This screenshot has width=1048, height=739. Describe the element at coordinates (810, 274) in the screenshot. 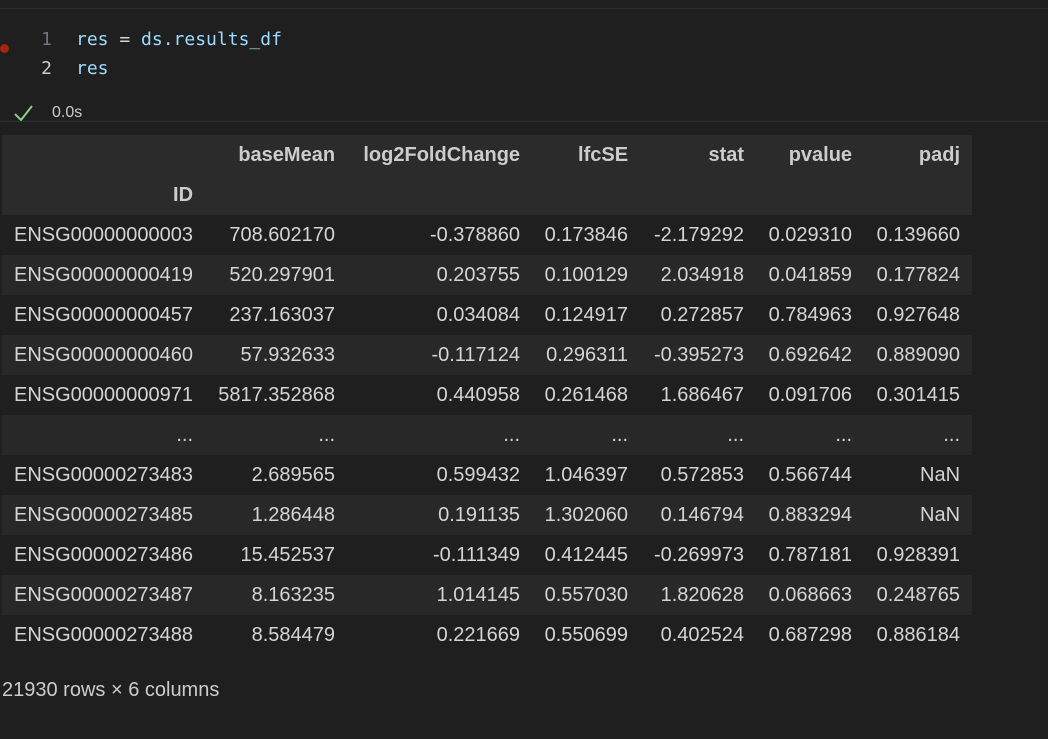

I see `table-cell: 0.041859` at that location.